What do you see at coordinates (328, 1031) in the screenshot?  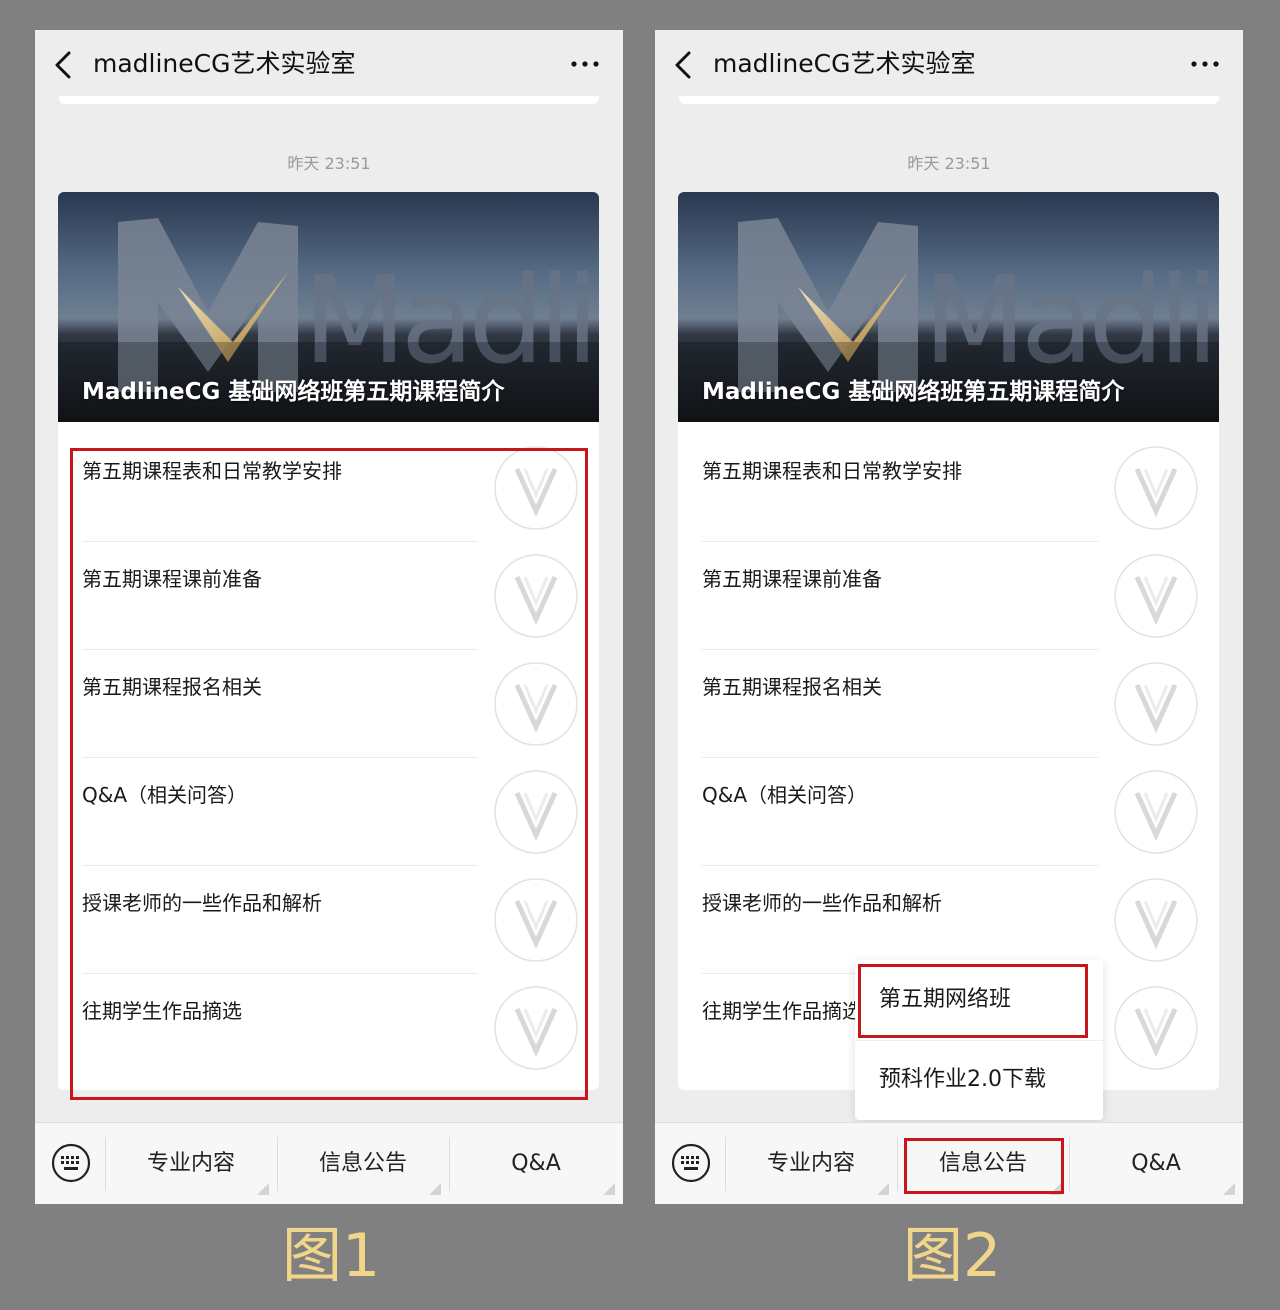 I see `list-item: 往期学生作品摘选` at bounding box center [328, 1031].